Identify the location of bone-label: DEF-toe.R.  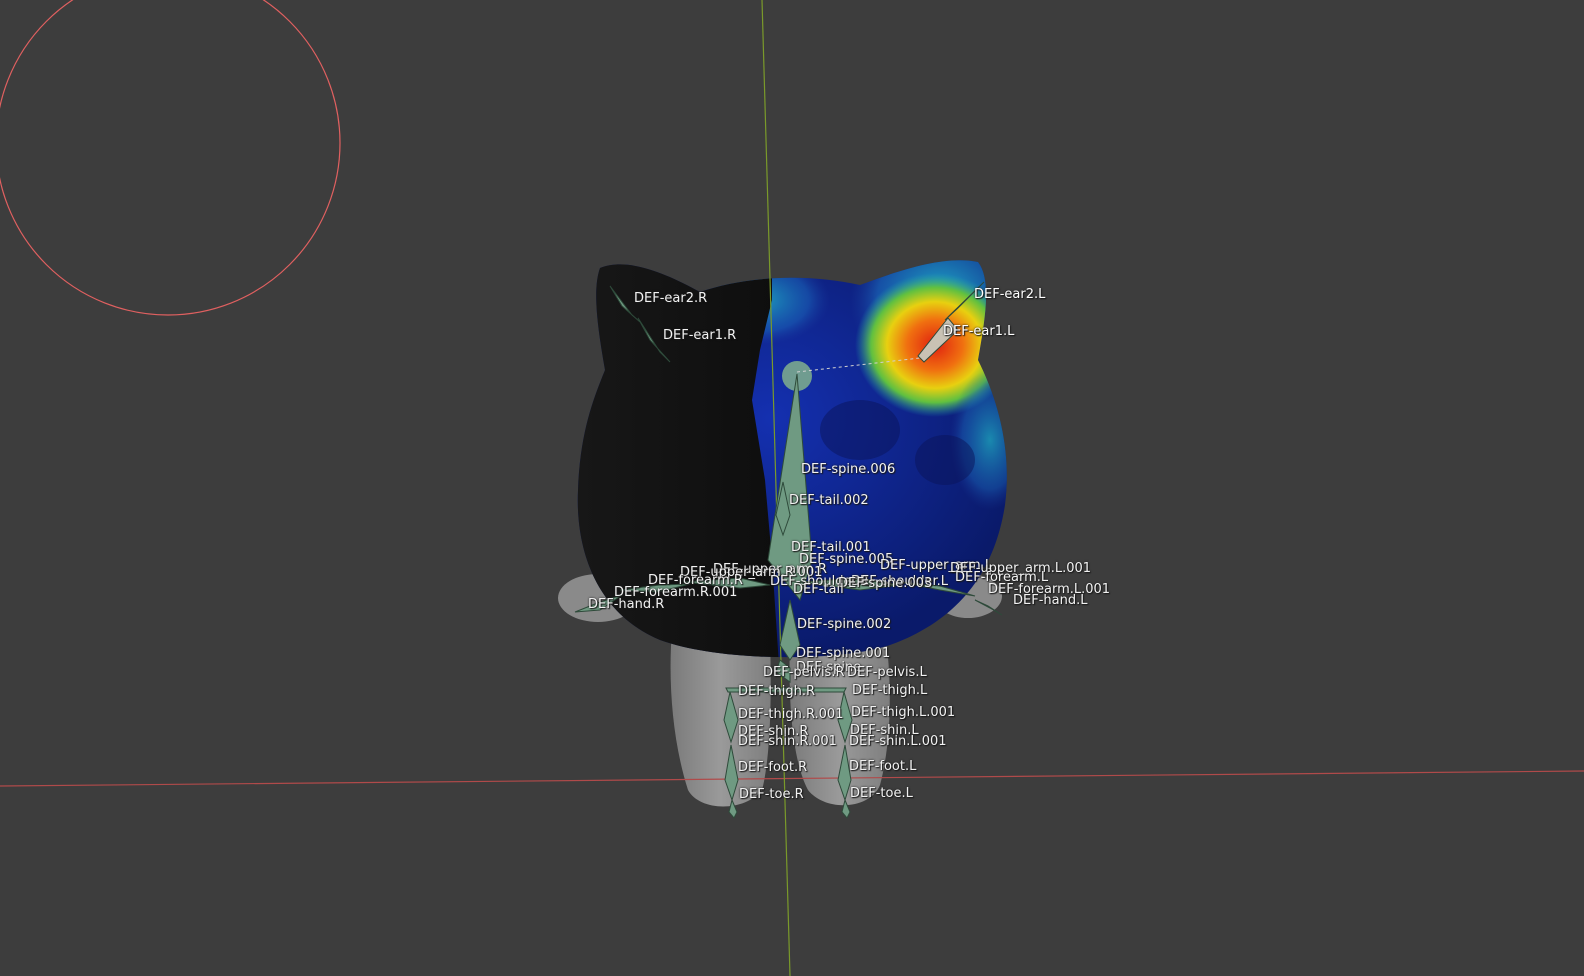
(771, 795).